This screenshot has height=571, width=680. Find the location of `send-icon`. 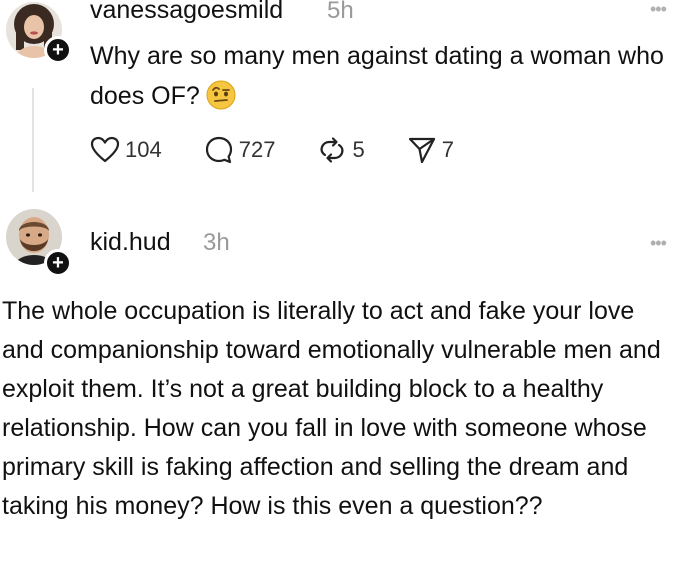

send-icon is located at coordinates (422, 150).